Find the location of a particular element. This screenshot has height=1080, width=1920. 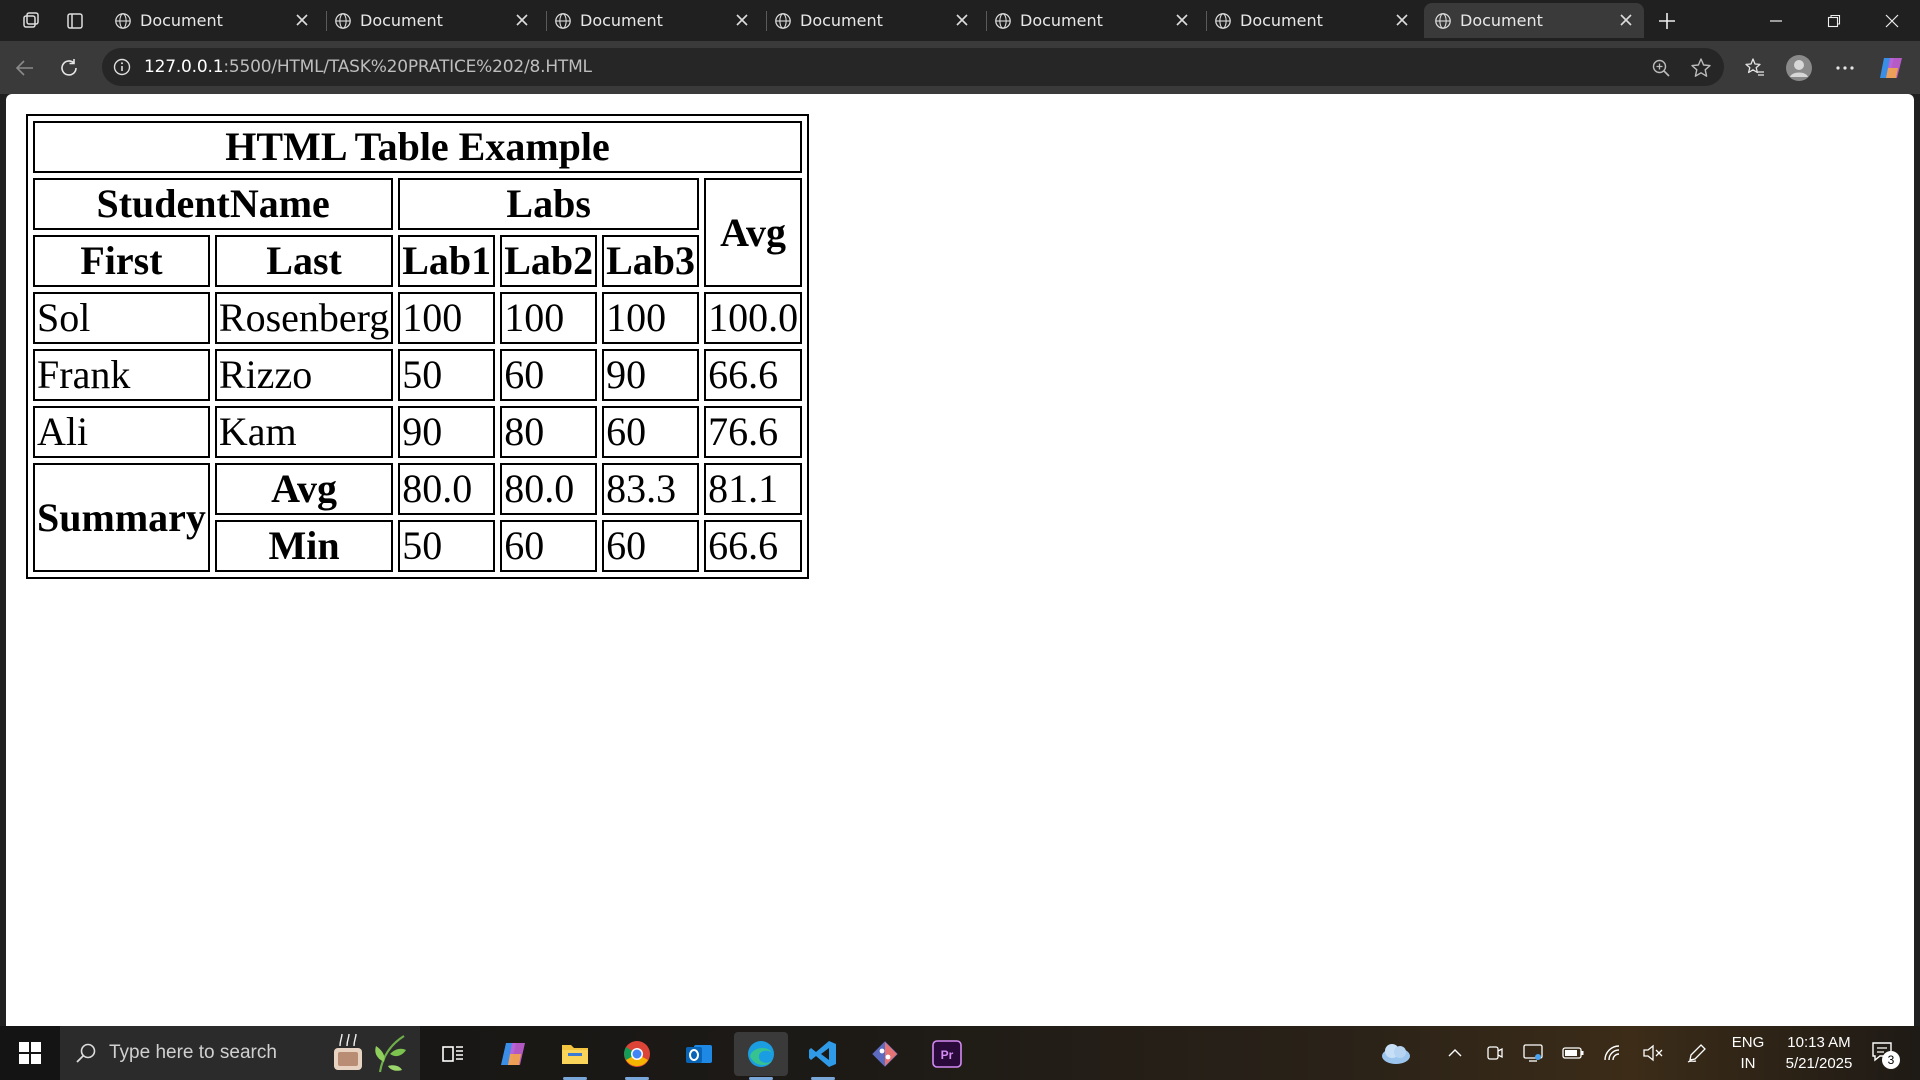

browser-tab-6: Document is located at coordinates (1312, 20).